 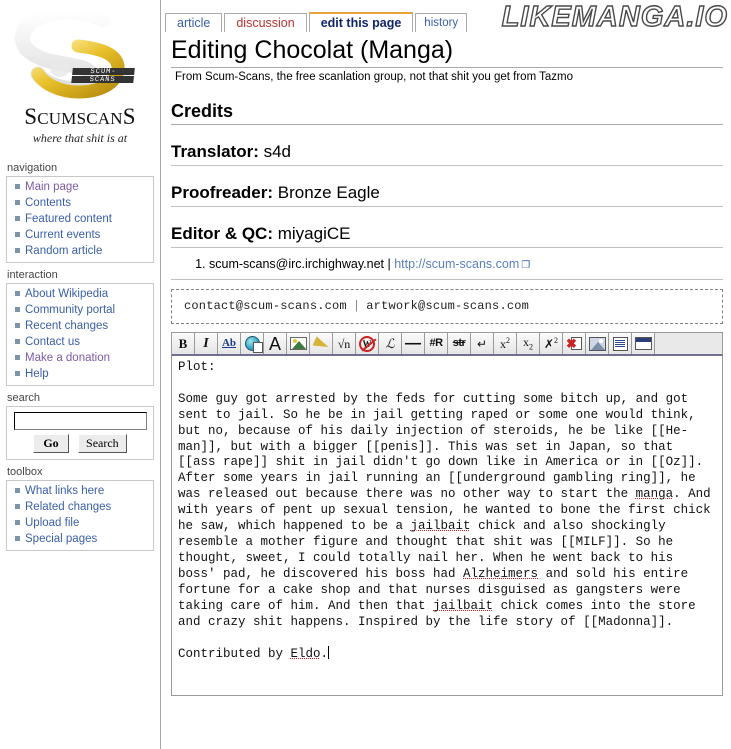 I want to click on internal-link-button: Ab, so click(x=229, y=343).